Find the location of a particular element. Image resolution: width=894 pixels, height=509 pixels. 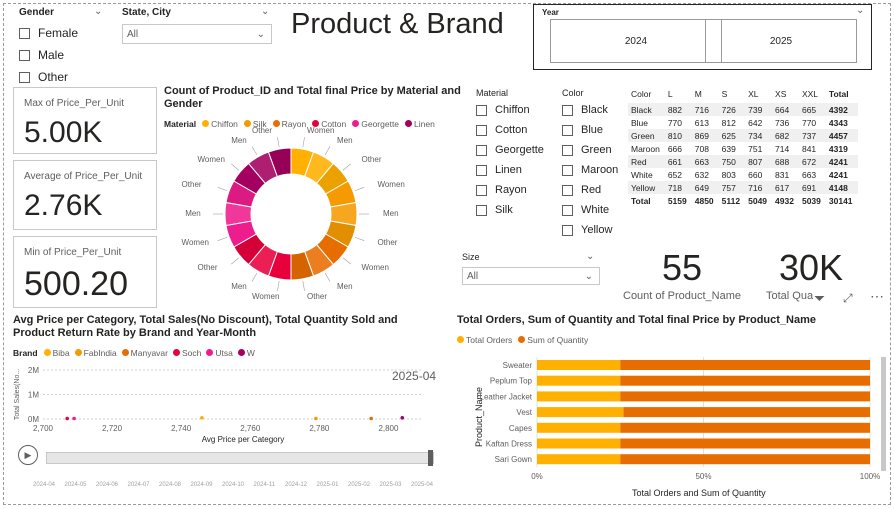

legend-item: Soch is located at coordinates (187, 353).